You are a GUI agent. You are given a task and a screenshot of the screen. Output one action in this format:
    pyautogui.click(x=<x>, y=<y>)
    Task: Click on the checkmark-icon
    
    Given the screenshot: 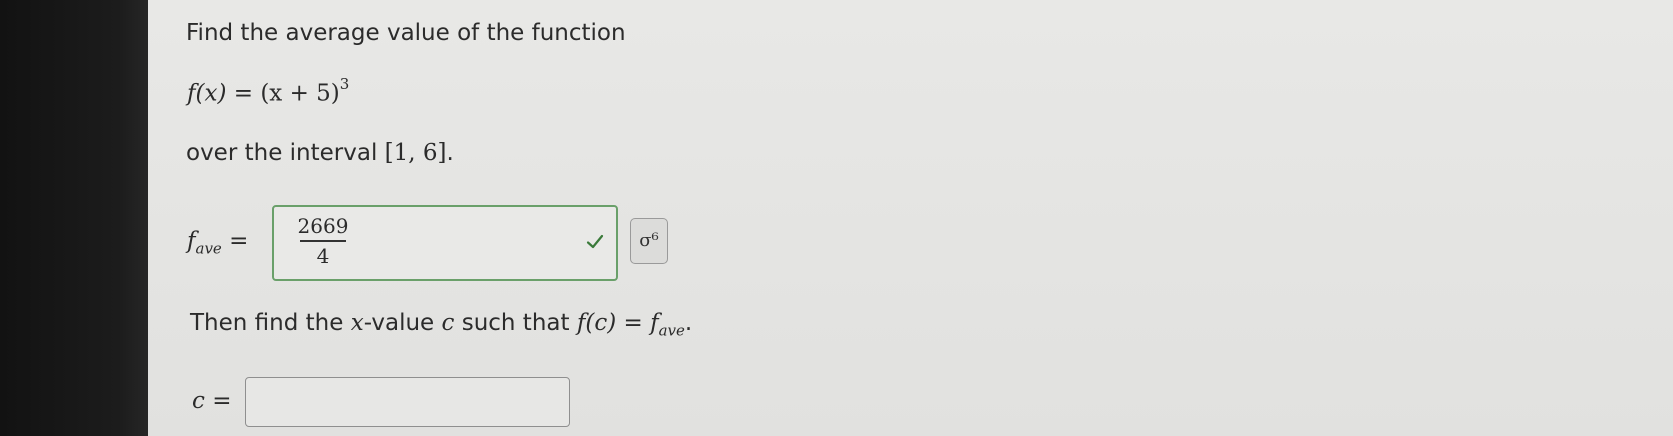 What is the action you would take?
    pyautogui.click(x=595, y=241)
    